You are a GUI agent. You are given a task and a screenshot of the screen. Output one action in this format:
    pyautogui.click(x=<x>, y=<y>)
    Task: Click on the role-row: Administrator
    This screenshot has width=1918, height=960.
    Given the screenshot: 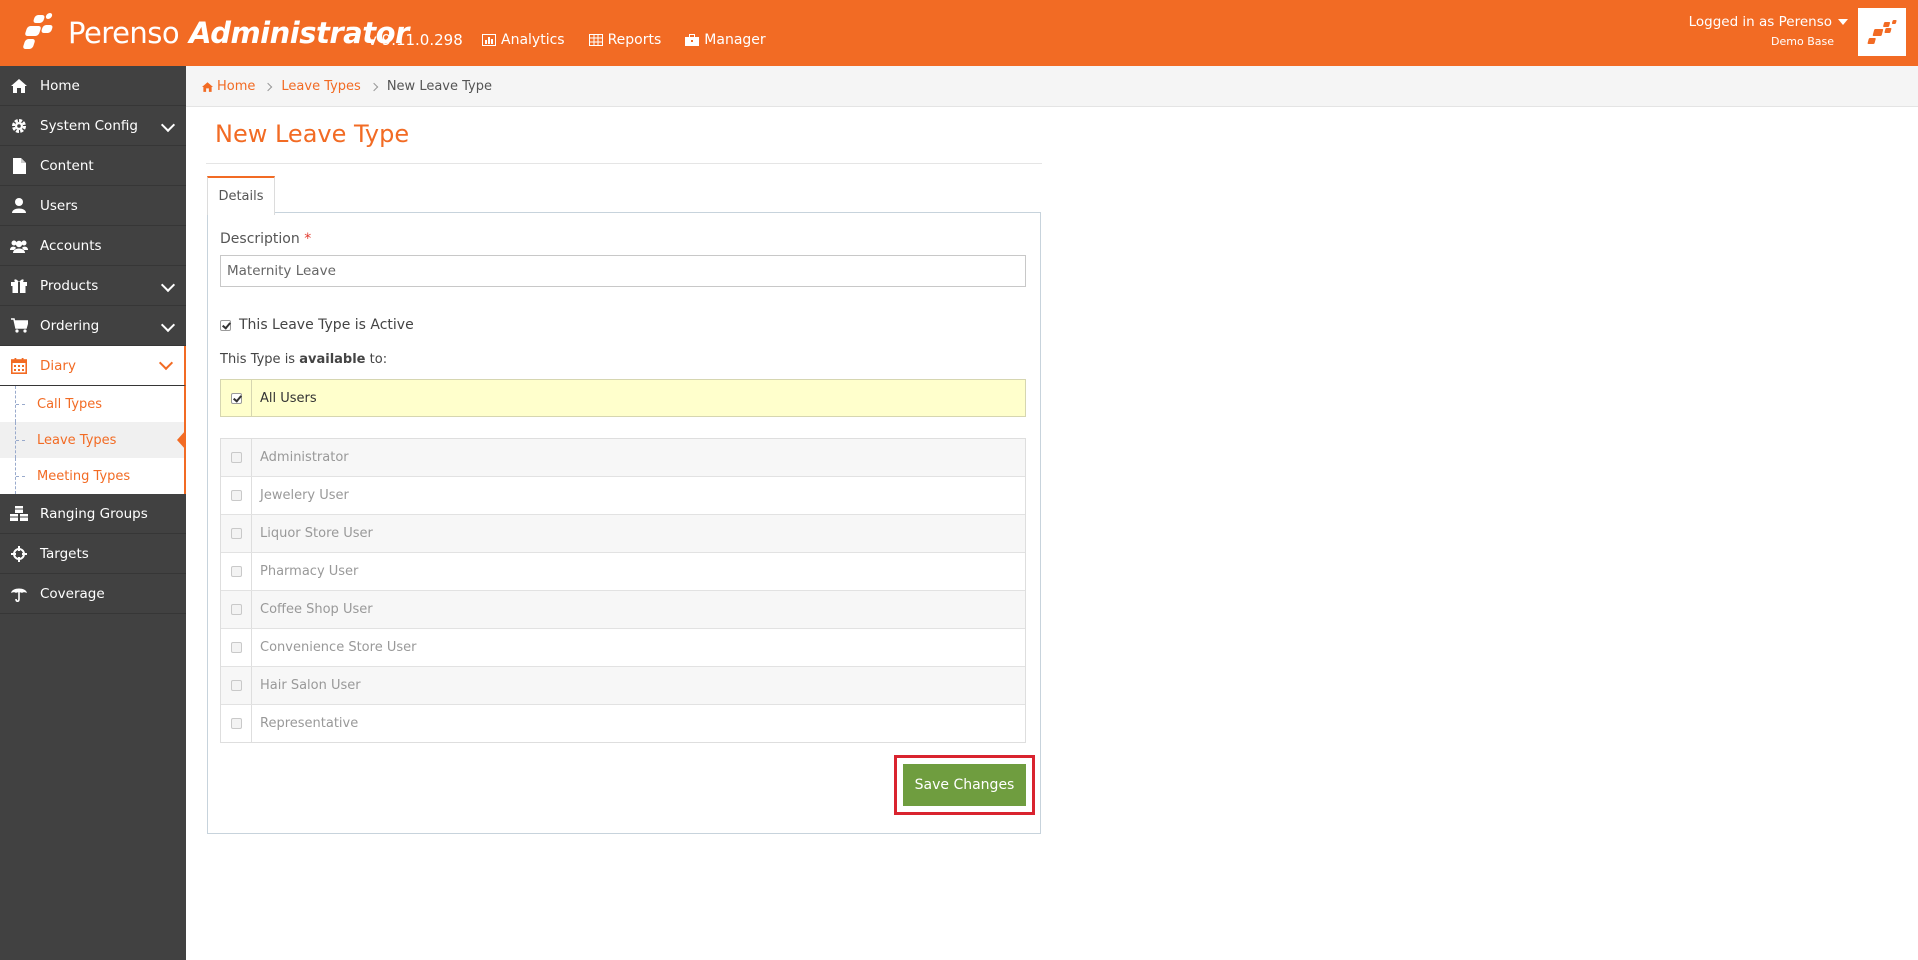 What is the action you would take?
    pyautogui.click(x=623, y=458)
    